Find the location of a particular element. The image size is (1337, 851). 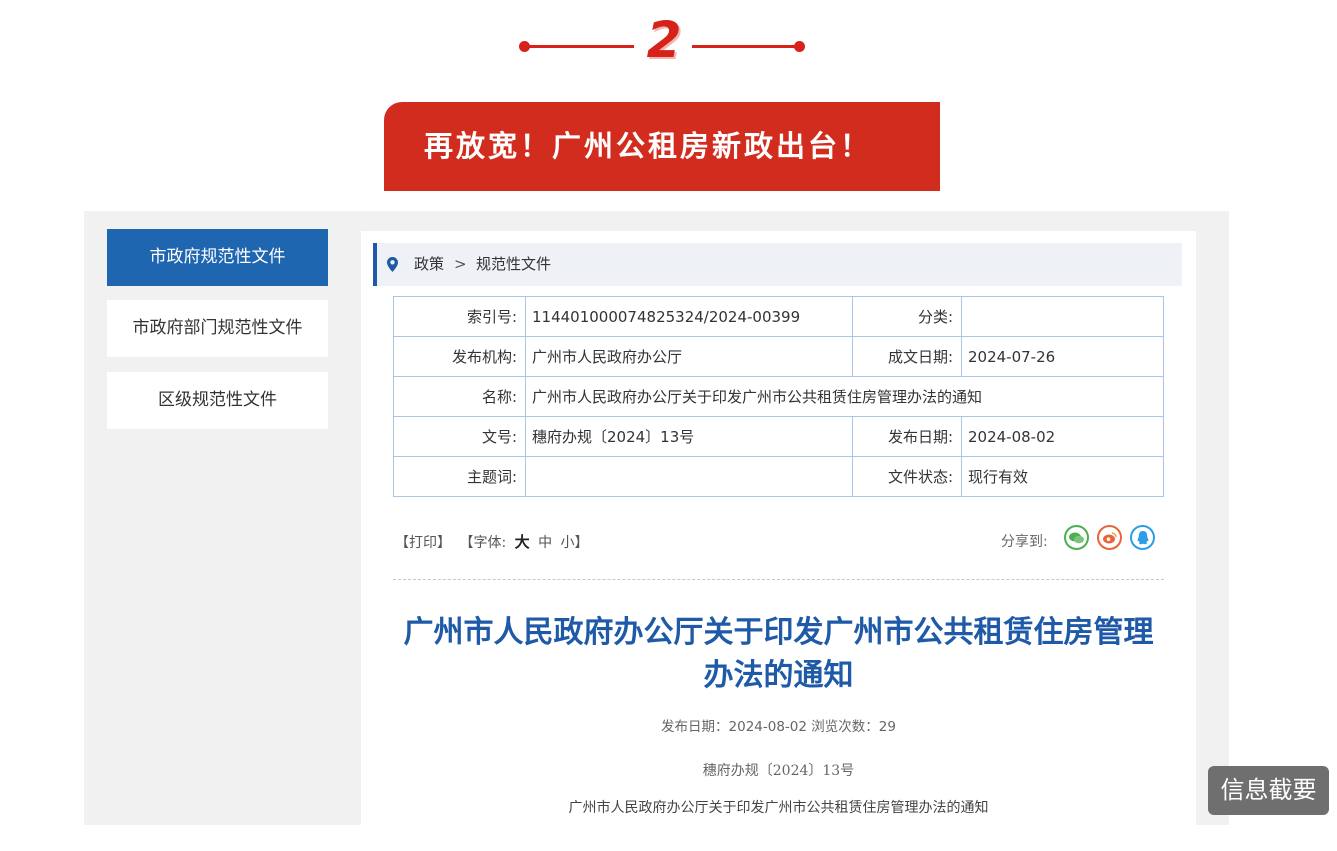

article-title-line-1: 广州市人民政府办公厅关于印发广州市公共租赁住房管理 is located at coordinates (778, 632).